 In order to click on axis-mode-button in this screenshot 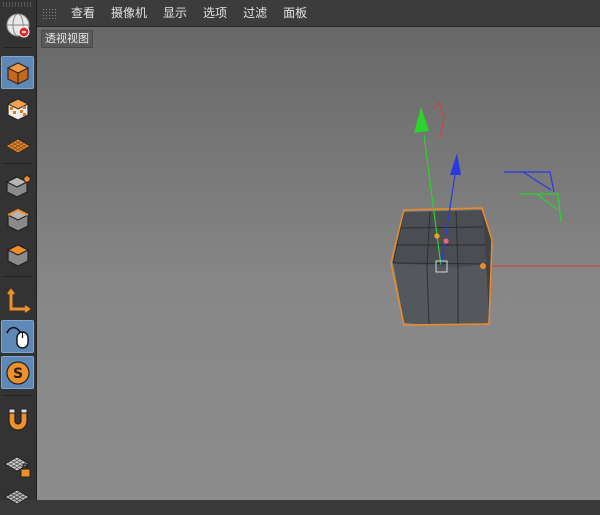, I will do `click(17, 300)`.